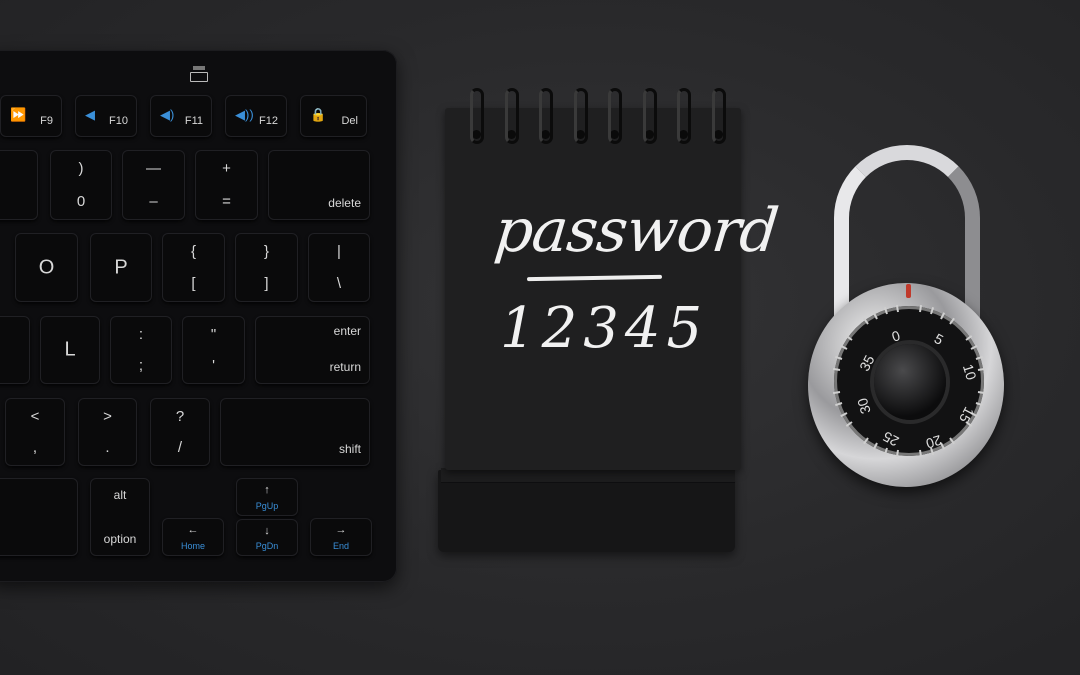 This screenshot has height=675, width=1080. I want to click on lock-icon: 🔒, so click(318, 114).